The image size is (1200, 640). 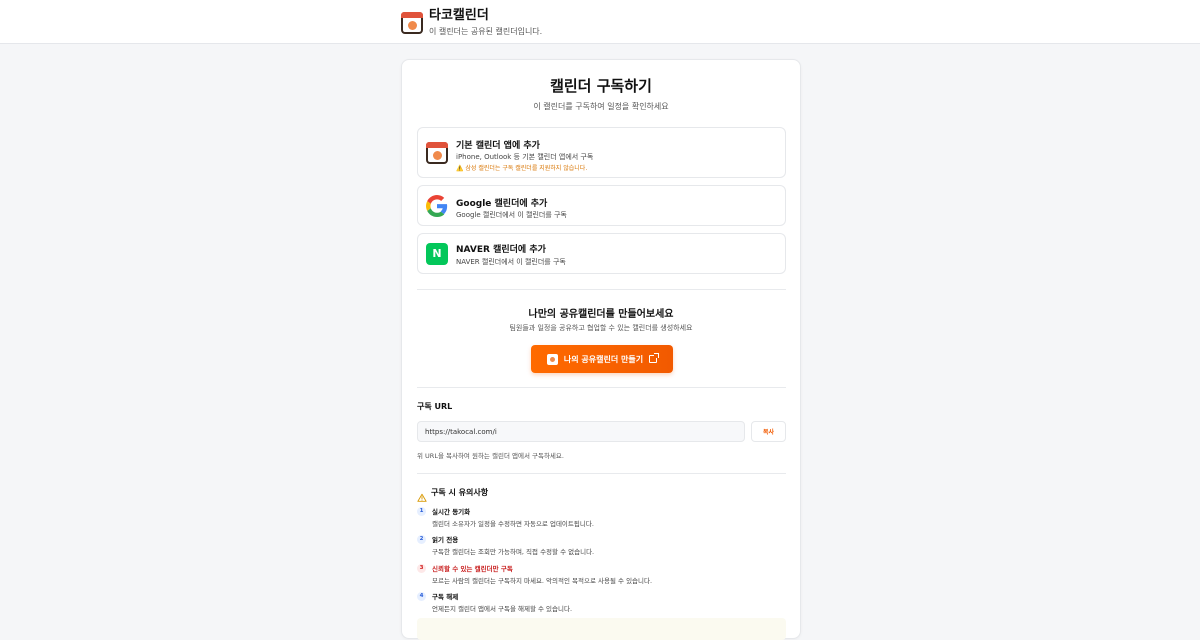 What do you see at coordinates (421, 596) in the screenshot?
I see `note-number: 4` at bounding box center [421, 596].